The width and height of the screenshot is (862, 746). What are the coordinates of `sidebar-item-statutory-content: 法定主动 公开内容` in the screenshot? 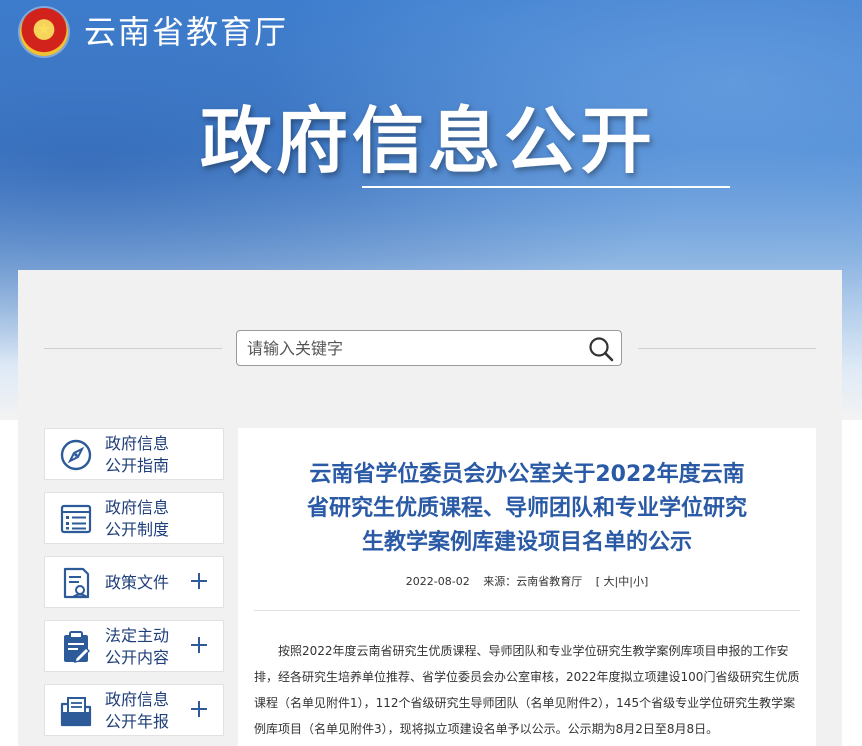 It's located at (134, 646).